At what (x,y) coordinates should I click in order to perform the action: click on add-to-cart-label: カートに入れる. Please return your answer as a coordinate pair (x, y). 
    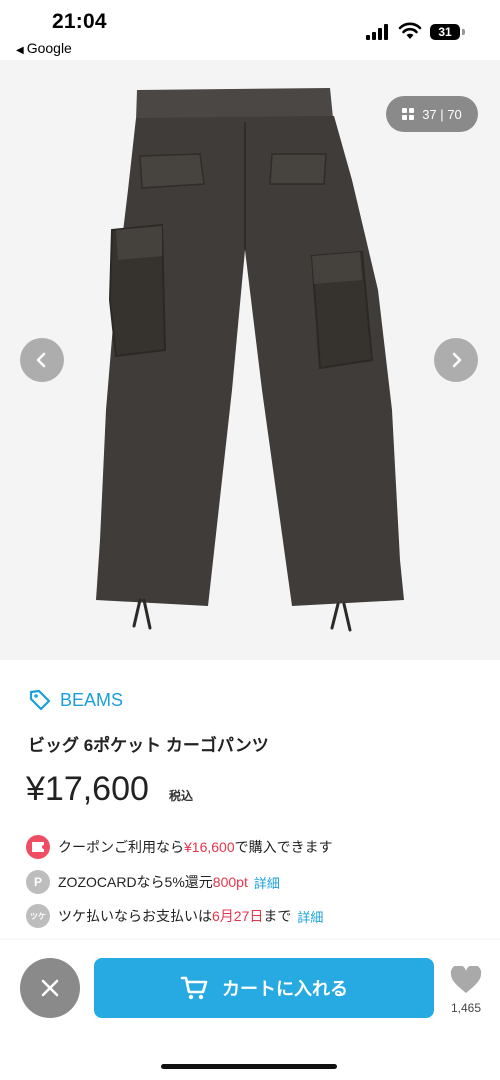
    Looking at the image, I should click on (285, 989).